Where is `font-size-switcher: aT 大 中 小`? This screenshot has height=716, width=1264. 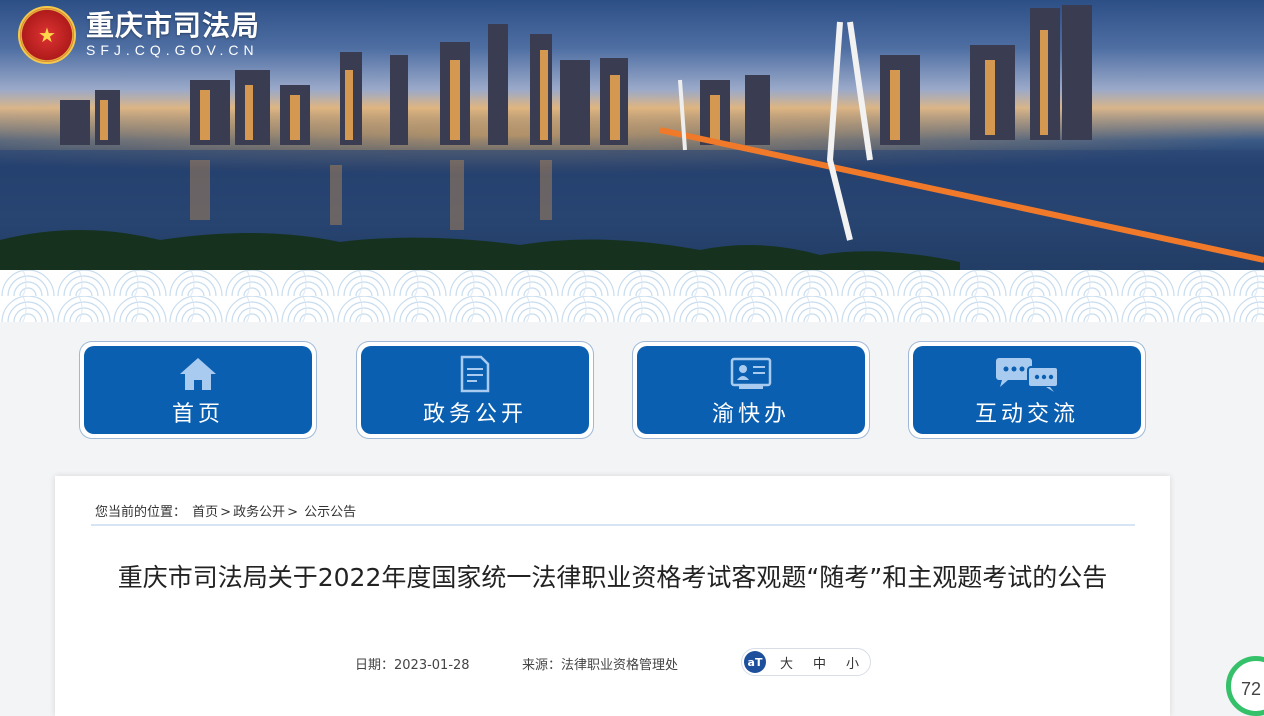 font-size-switcher: aT 大 中 小 is located at coordinates (806, 662).